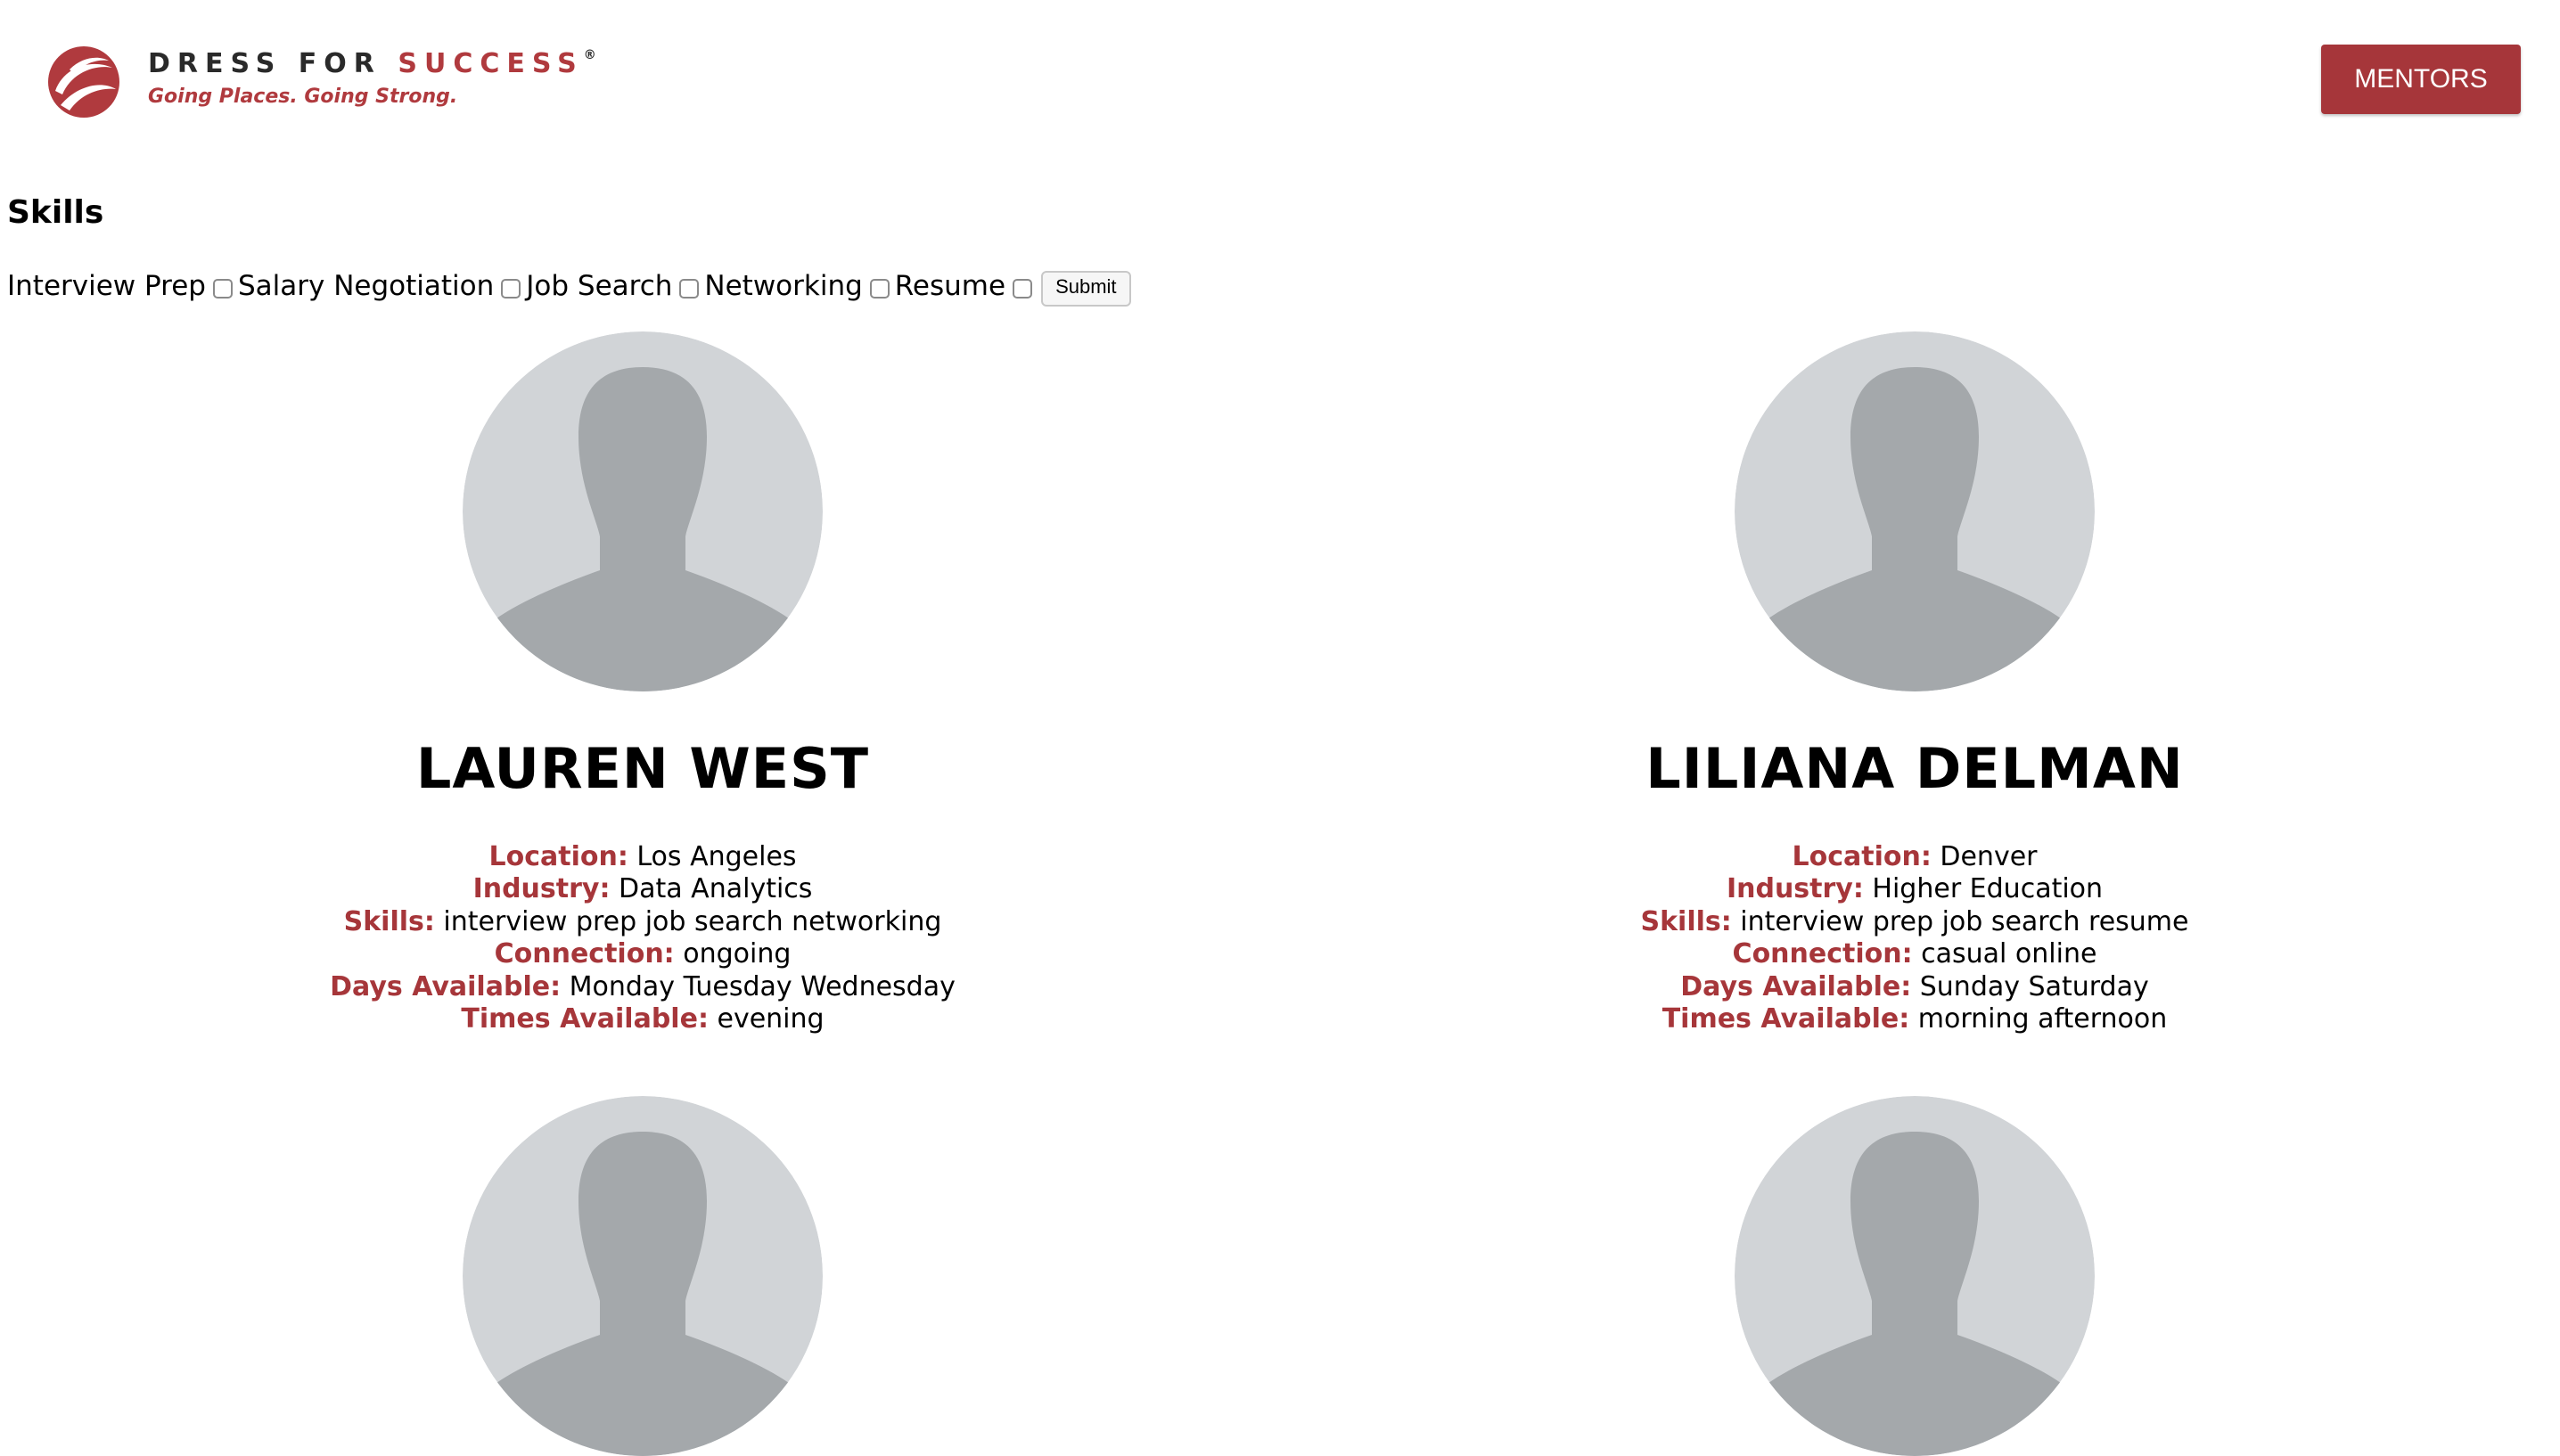 The height and width of the screenshot is (1456, 2560). I want to click on connection-value: casual online, so click(2009, 954).